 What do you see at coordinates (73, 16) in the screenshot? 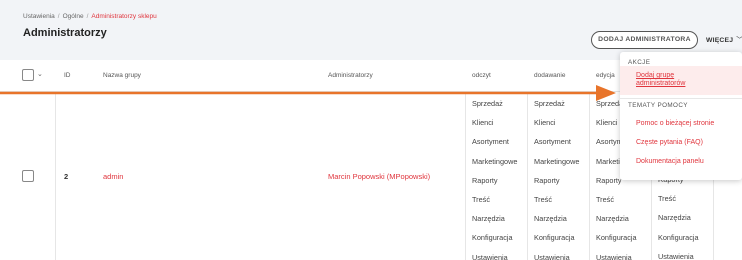
I see `breadcrumb-item-general: Ogólne` at bounding box center [73, 16].